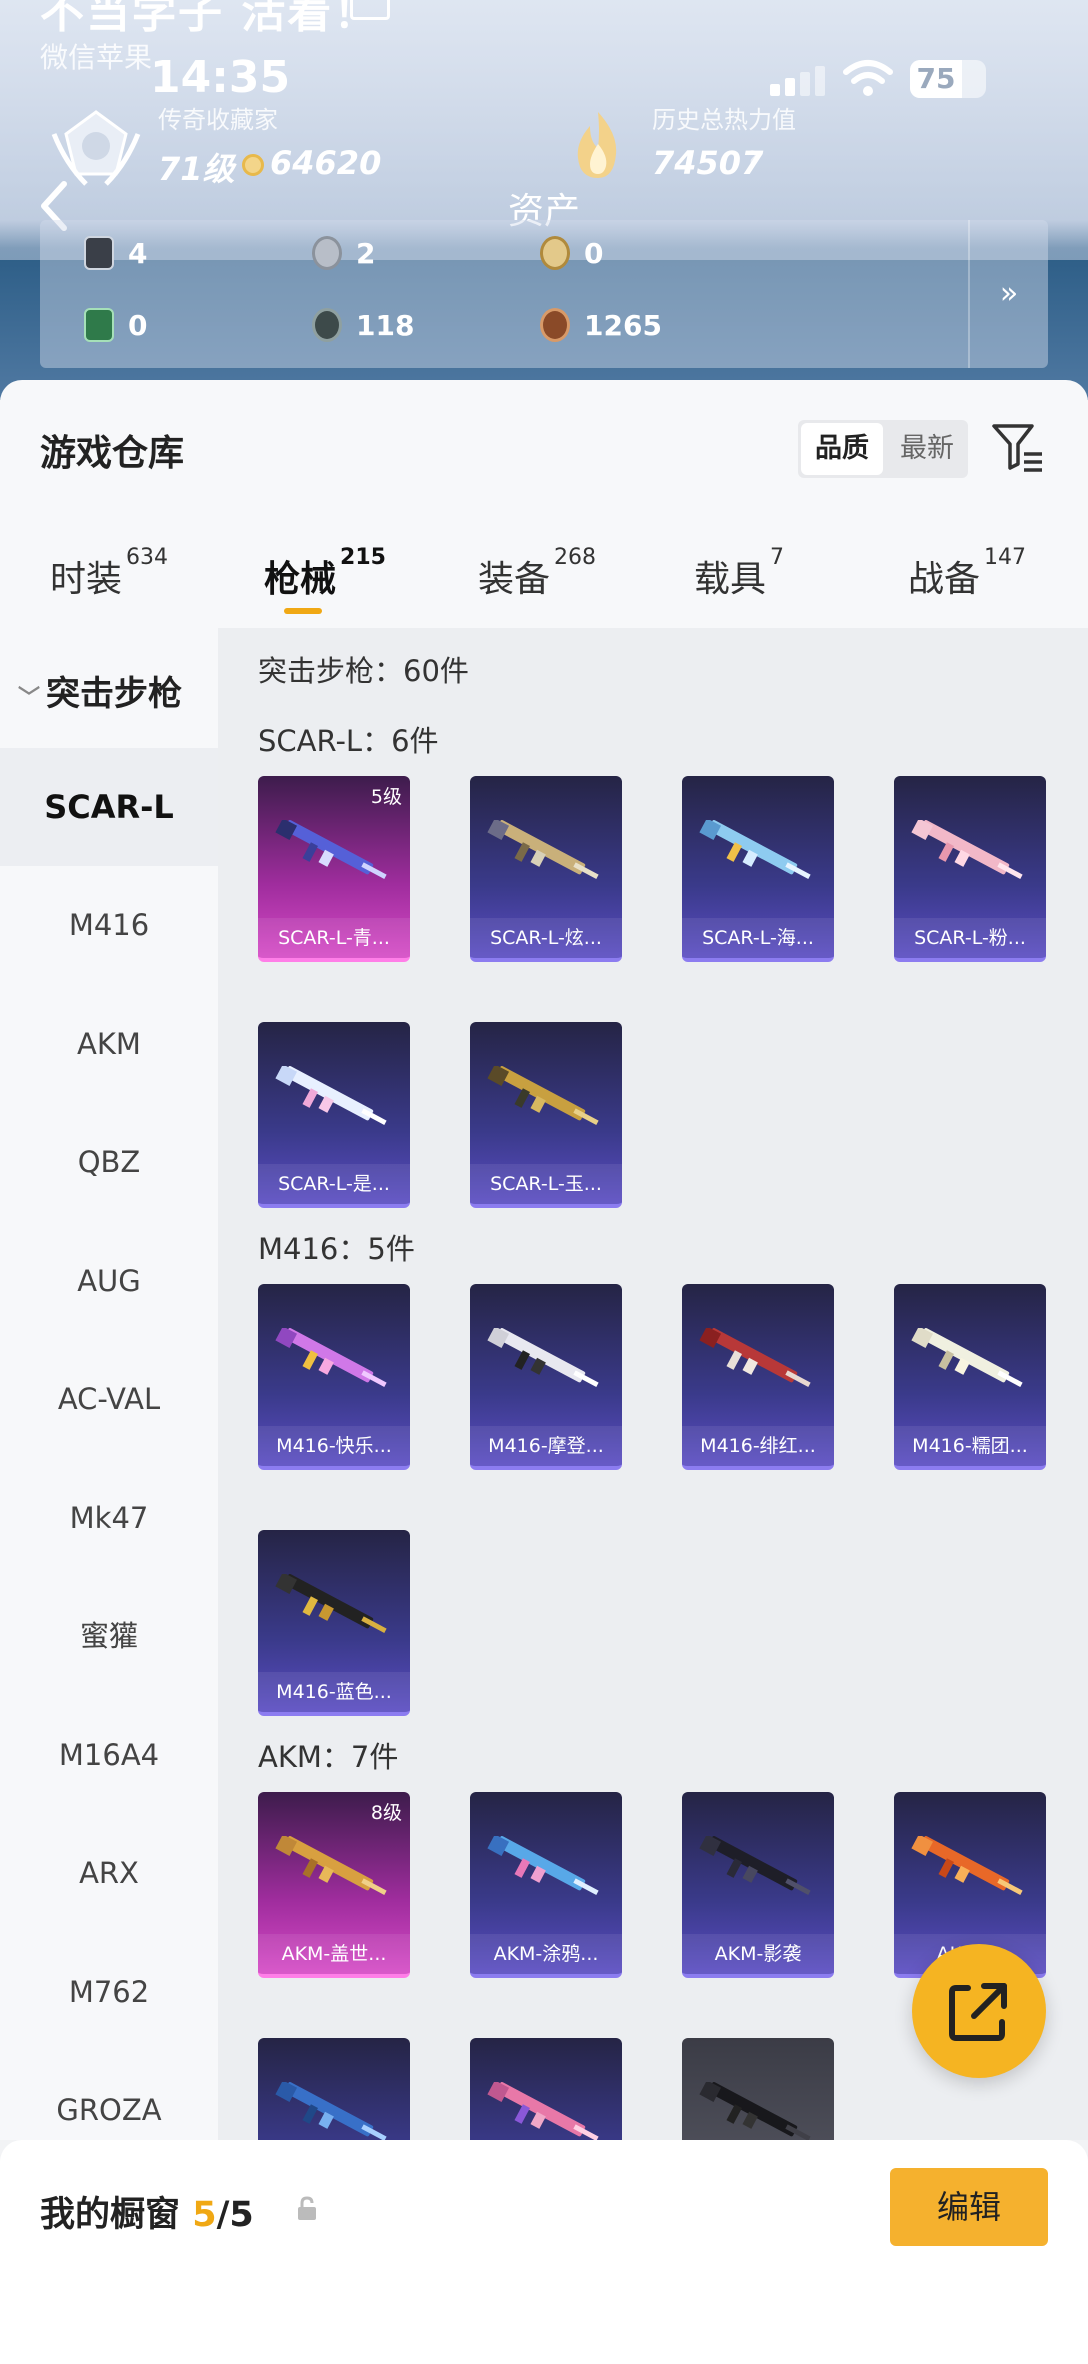 The height and width of the screenshot is (2364, 1088). Describe the element at coordinates (948, 79) in the screenshot. I see `battery-icon: 75` at that location.